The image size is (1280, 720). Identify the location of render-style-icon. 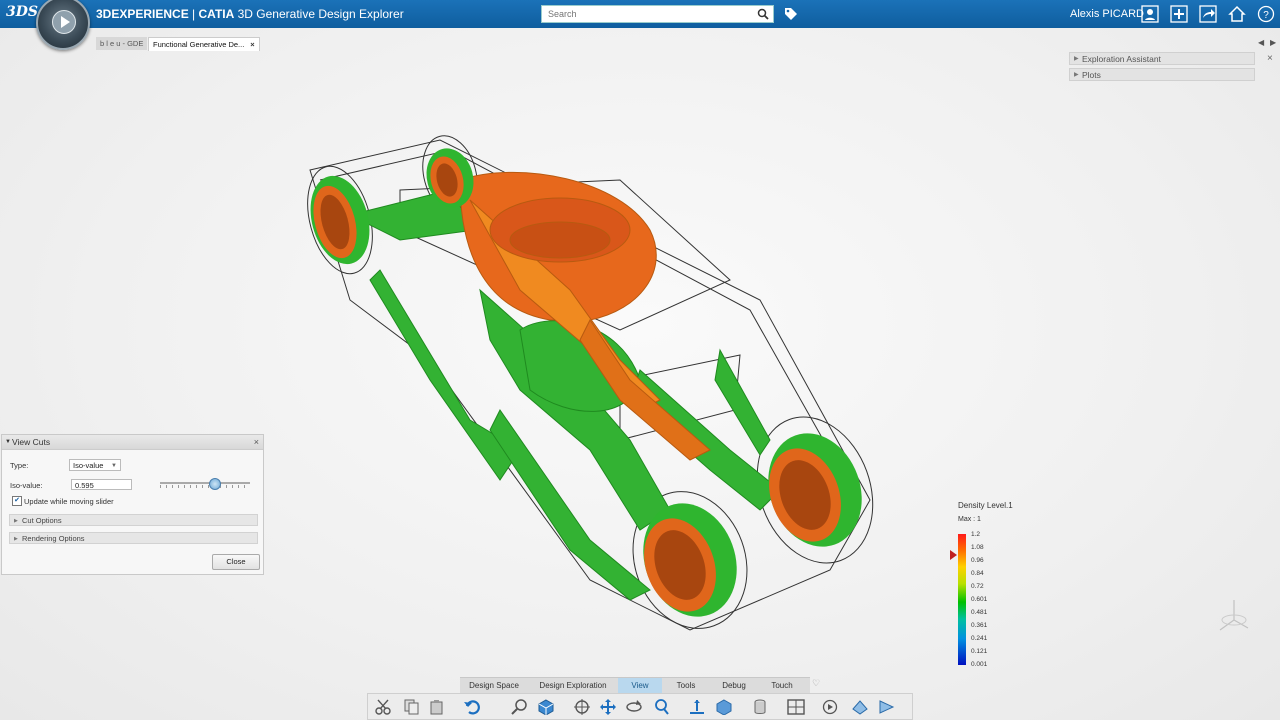
(724, 707).